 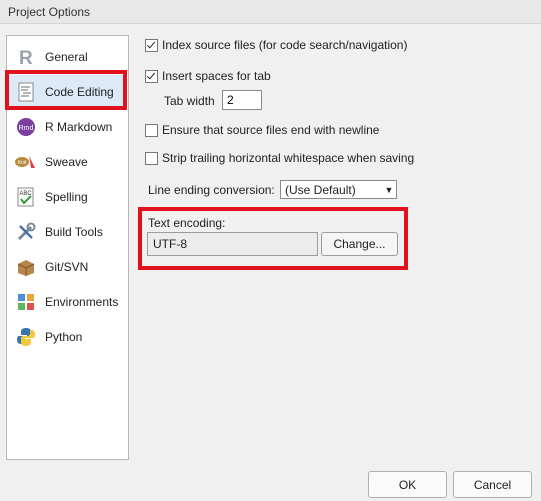 What do you see at coordinates (79, 126) in the screenshot?
I see `sidebar-item-label: R Markdown` at bounding box center [79, 126].